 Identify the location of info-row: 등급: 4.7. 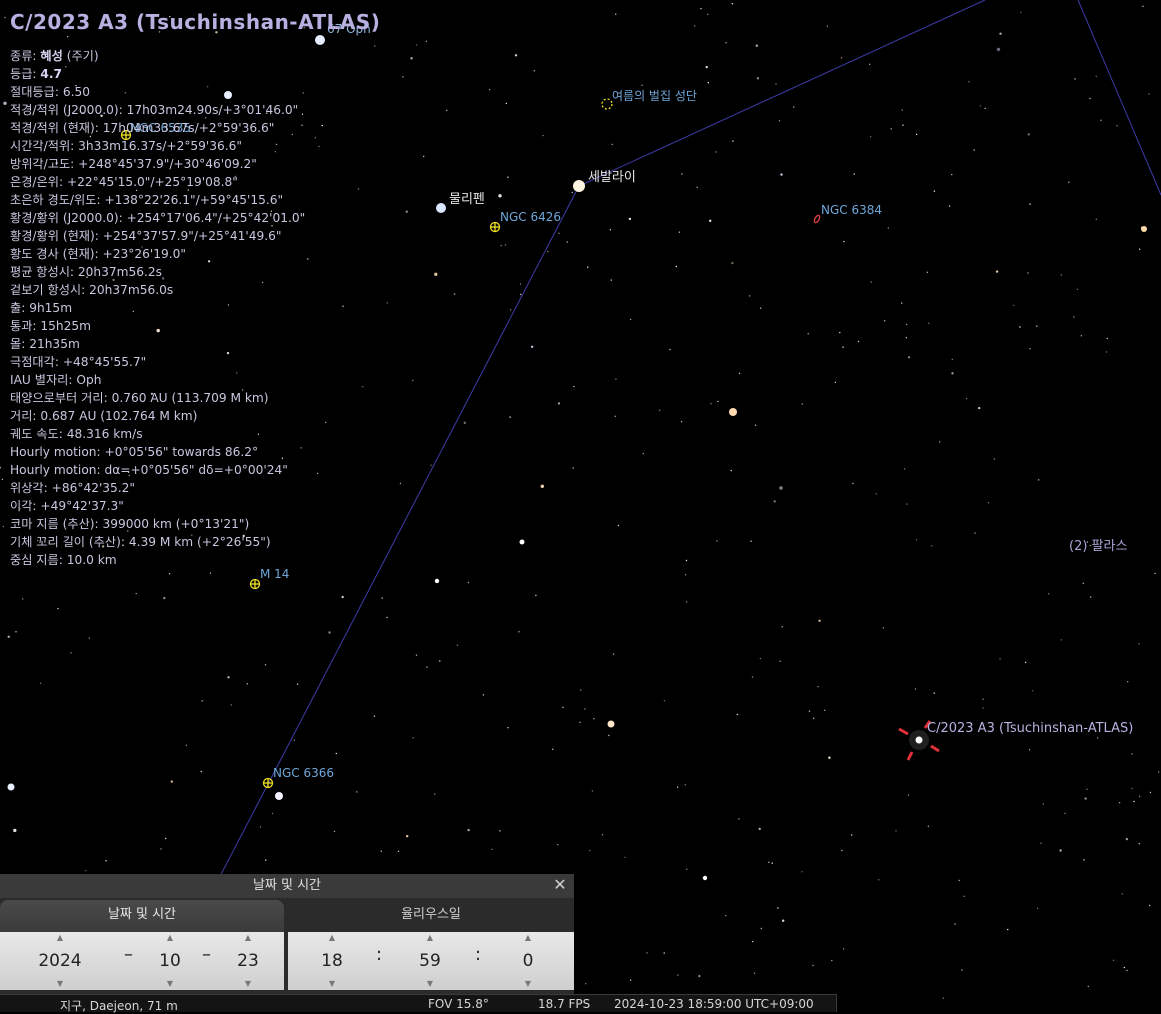
(157, 74).